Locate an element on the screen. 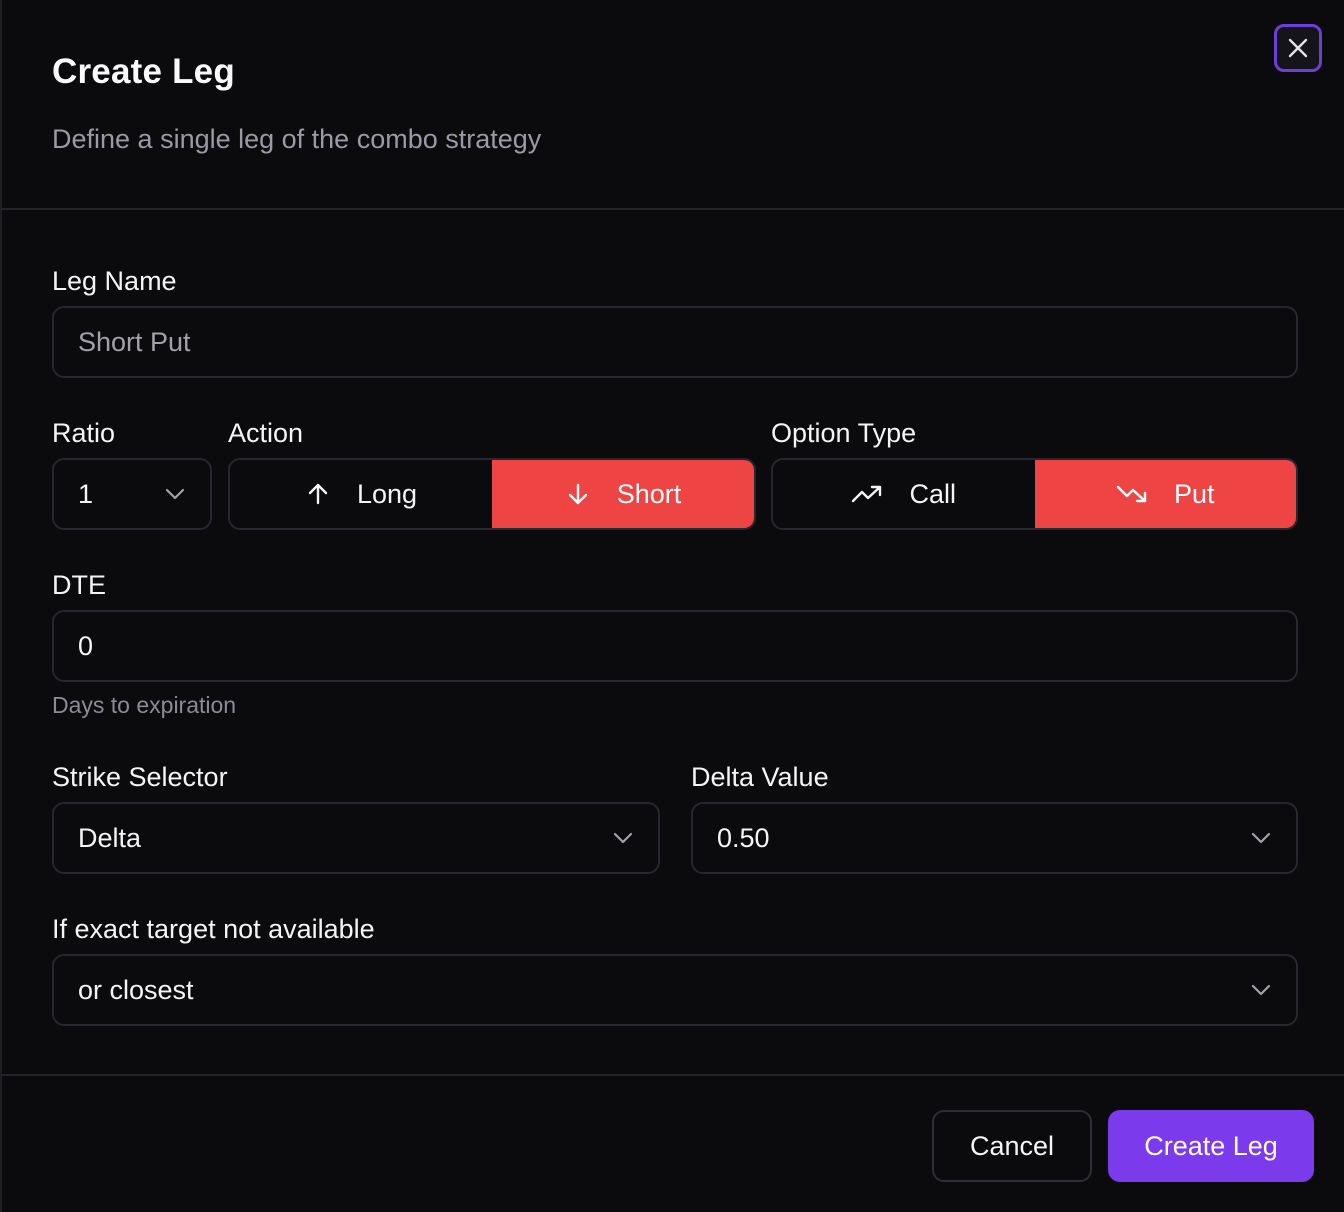 This screenshot has height=1212, width=1344. strike-selector-value: Delta is located at coordinates (110, 837).